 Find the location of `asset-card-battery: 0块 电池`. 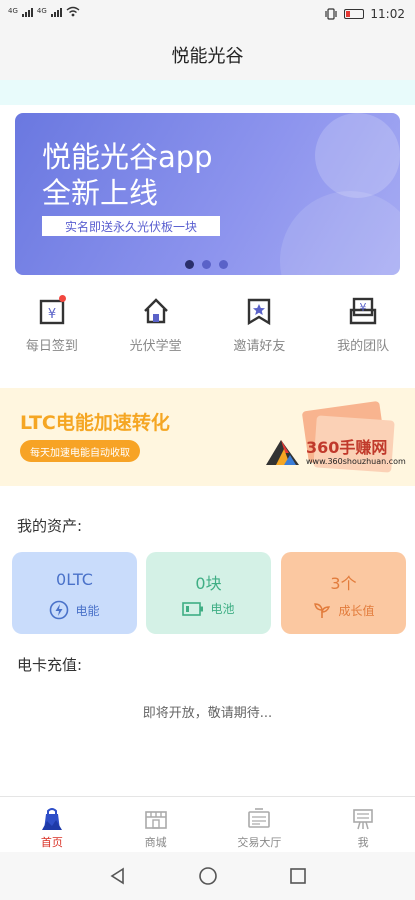

asset-card-battery: 0块 电池 is located at coordinates (208, 593).